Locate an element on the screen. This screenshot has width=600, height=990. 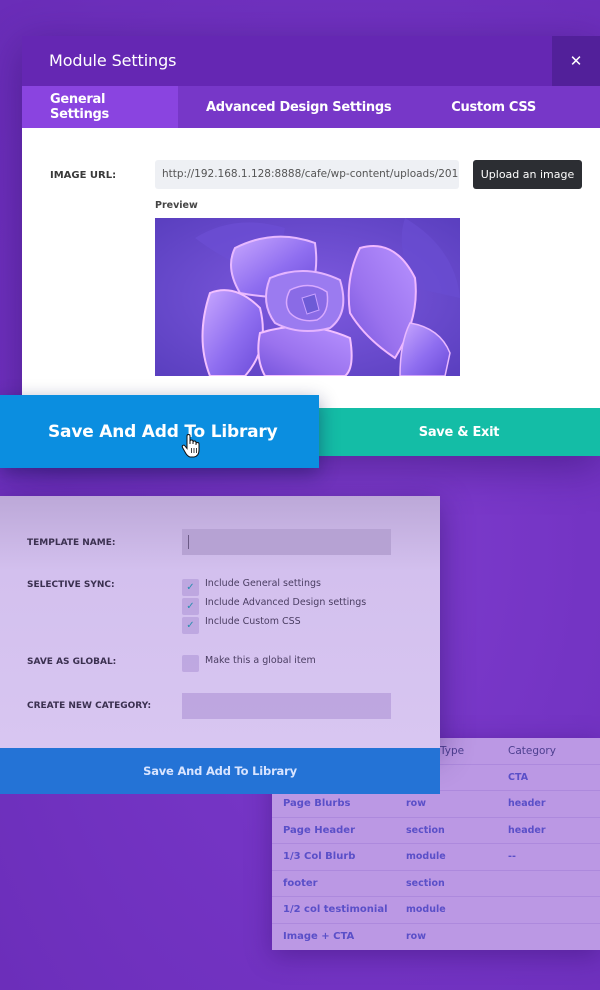
row-category: CTA is located at coordinates (518, 777).